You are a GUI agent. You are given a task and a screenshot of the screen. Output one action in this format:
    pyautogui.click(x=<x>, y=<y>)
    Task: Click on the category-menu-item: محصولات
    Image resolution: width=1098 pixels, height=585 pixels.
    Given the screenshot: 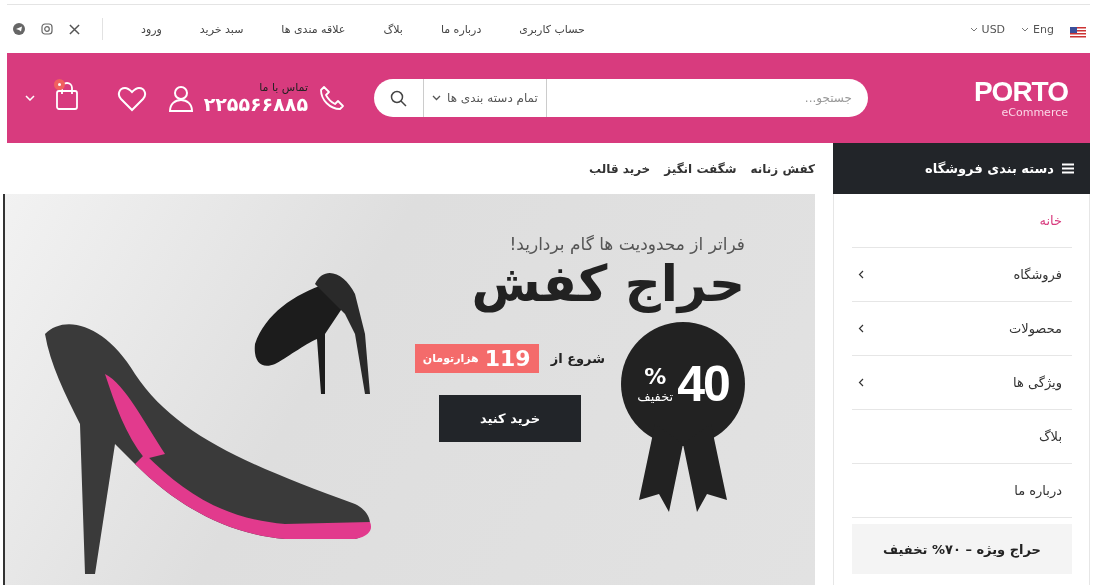 What is the action you would take?
    pyautogui.click(x=1035, y=328)
    